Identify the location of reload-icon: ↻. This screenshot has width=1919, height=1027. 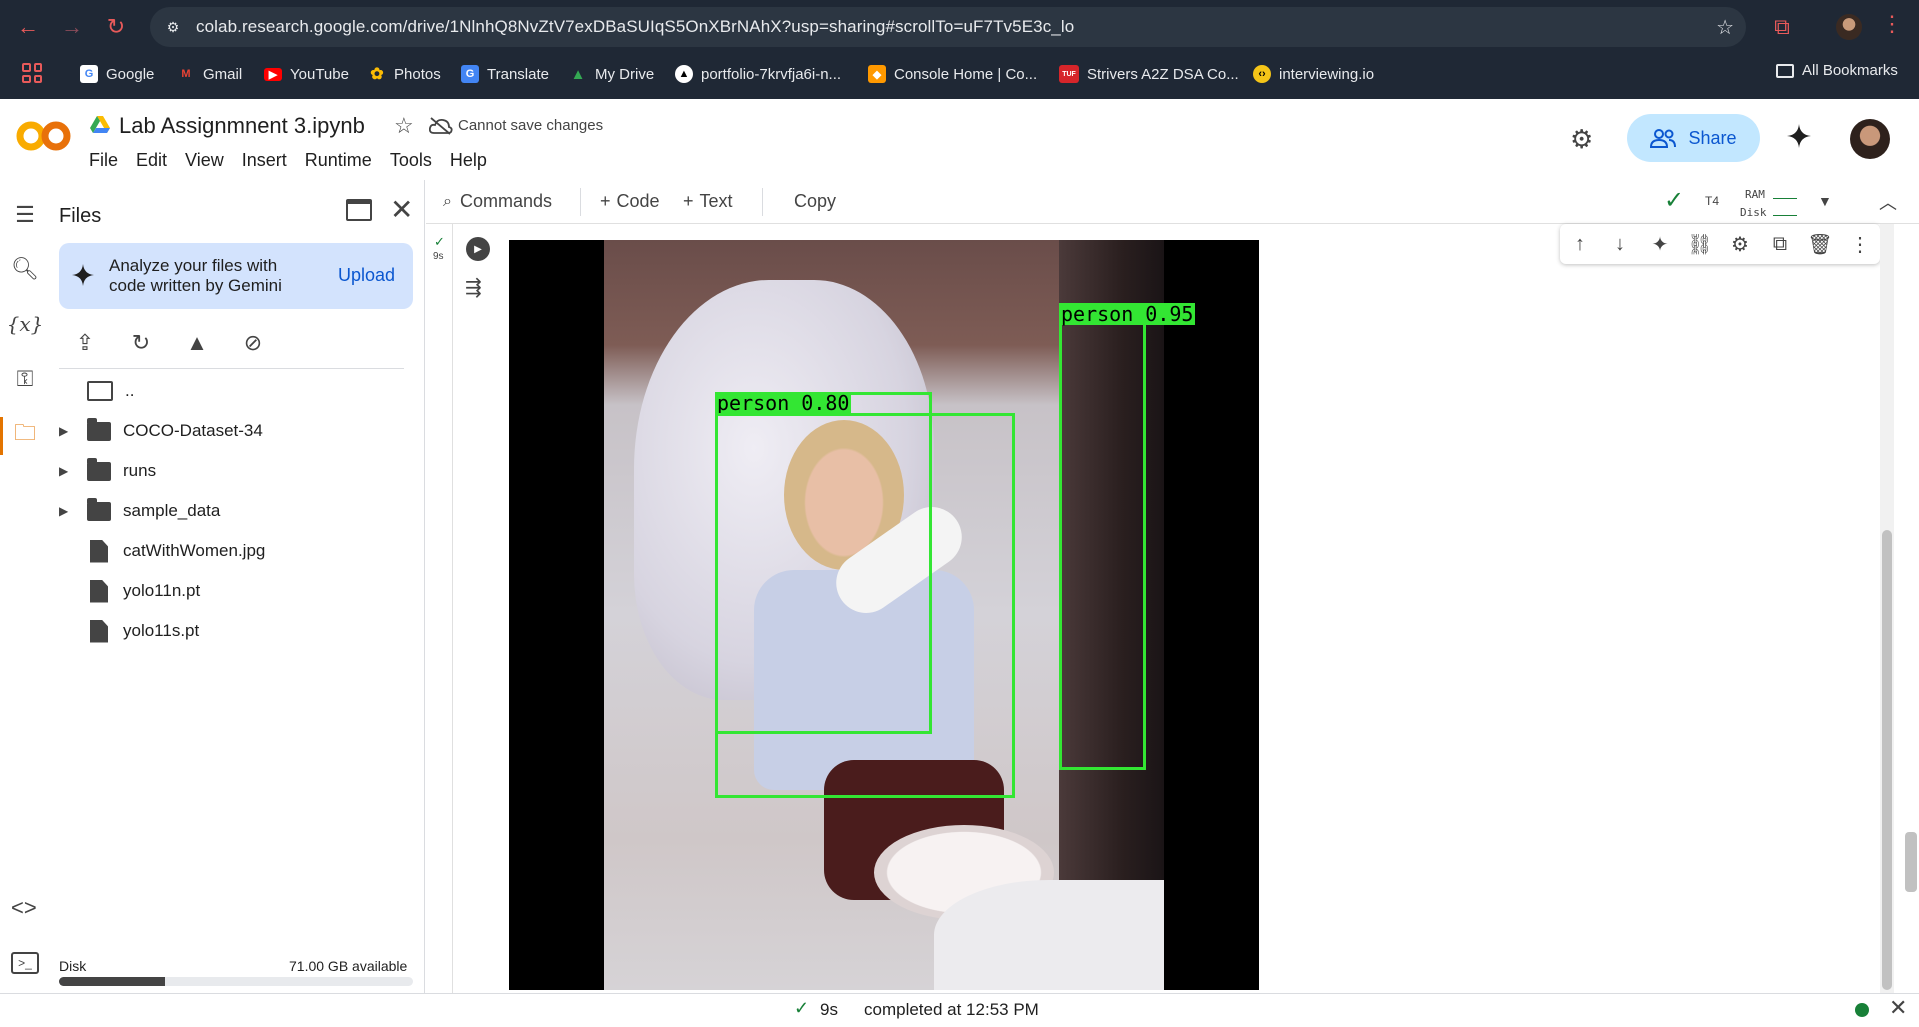
(116, 27).